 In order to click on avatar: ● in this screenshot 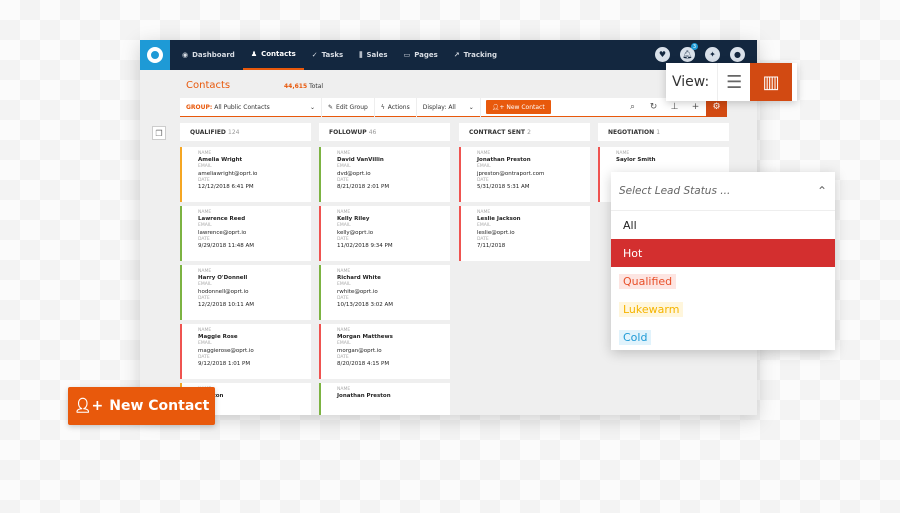, I will do `click(737, 54)`.